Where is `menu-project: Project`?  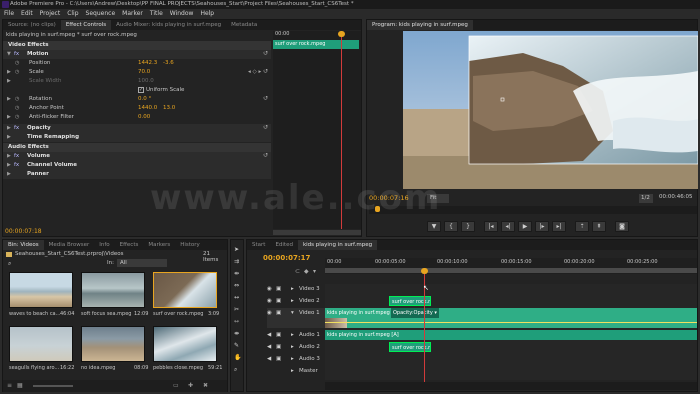
menu-project: Project is located at coordinates (50, 14).